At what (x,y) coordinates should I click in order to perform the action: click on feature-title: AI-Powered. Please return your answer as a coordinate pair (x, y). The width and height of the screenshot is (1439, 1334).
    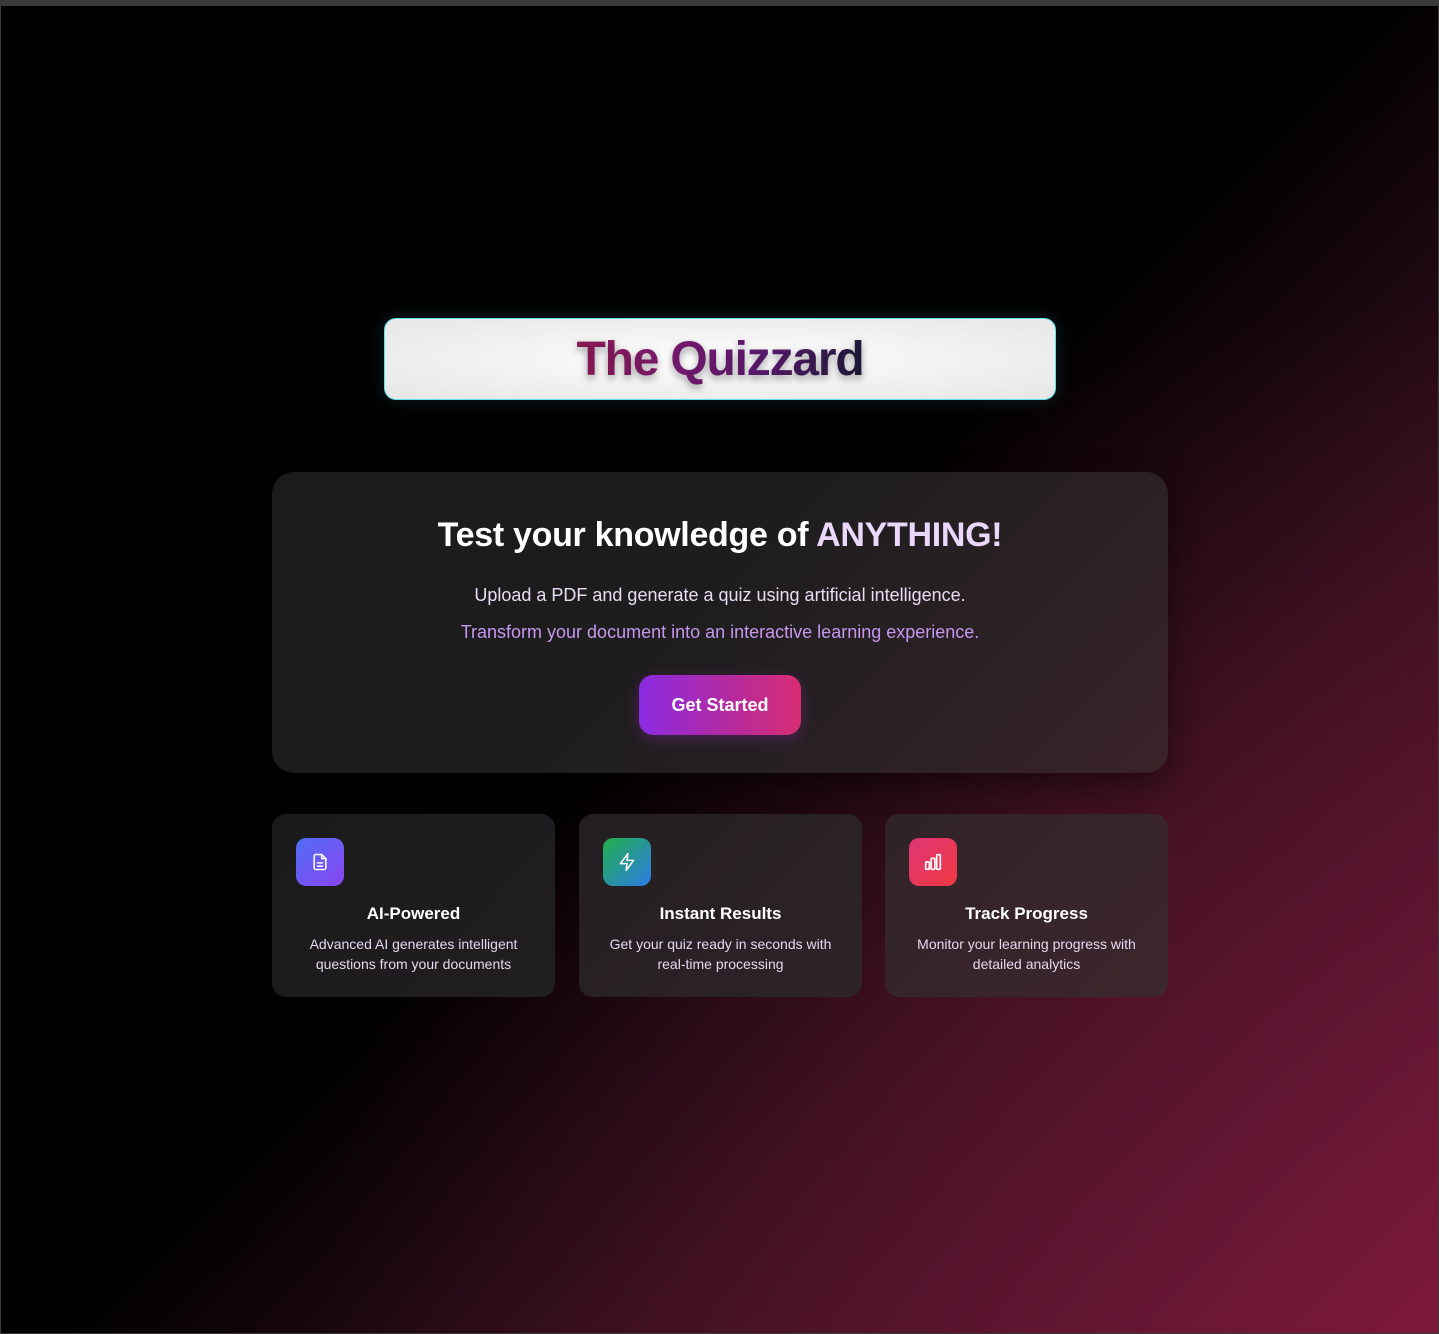
    Looking at the image, I should click on (413, 913).